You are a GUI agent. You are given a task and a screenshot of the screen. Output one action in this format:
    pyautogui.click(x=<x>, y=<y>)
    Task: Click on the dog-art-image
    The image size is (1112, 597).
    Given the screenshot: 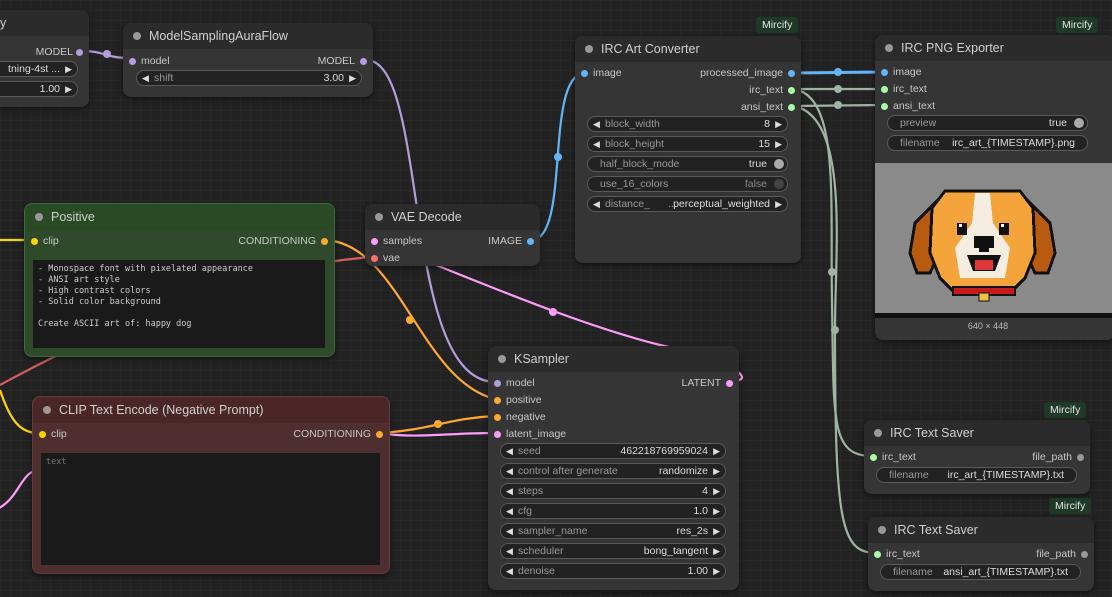 What is the action you would take?
    pyautogui.click(x=993, y=253)
    